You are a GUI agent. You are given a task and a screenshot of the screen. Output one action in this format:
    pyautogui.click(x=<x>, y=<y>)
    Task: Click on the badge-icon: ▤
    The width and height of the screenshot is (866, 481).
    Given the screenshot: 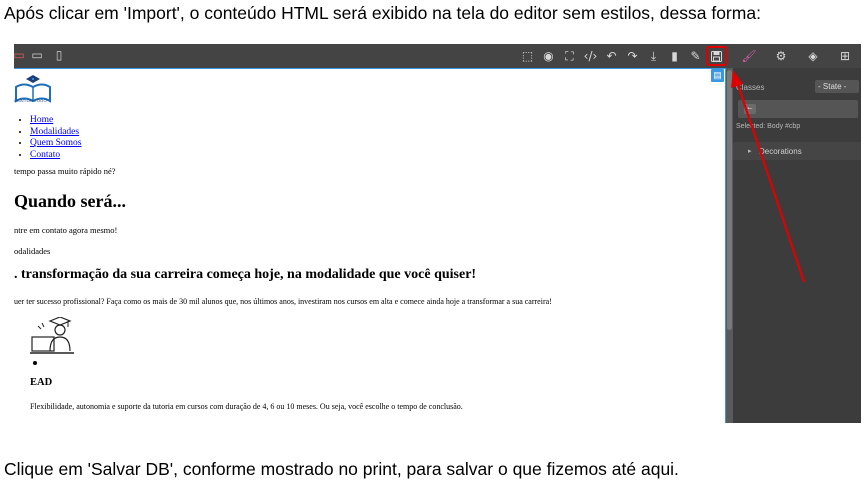 What is the action you would take?
    pyautogui.click(x=717, y=75)
    